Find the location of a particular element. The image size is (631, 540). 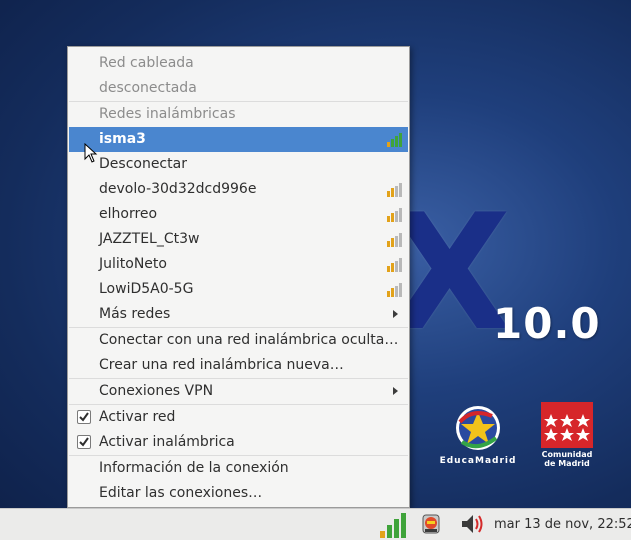

menu-item-label: Conexiones VPN is located at coordinates (156, 391).